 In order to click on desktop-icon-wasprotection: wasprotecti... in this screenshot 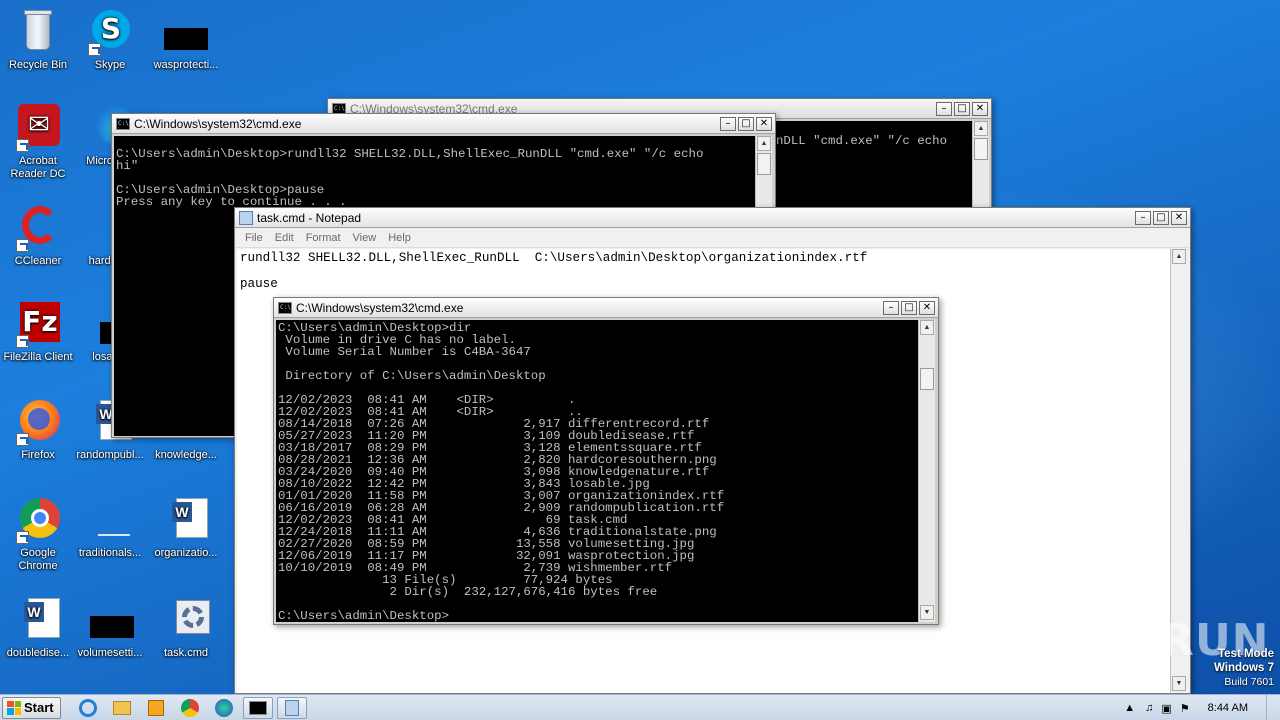, I will do `click(186, 40)`.